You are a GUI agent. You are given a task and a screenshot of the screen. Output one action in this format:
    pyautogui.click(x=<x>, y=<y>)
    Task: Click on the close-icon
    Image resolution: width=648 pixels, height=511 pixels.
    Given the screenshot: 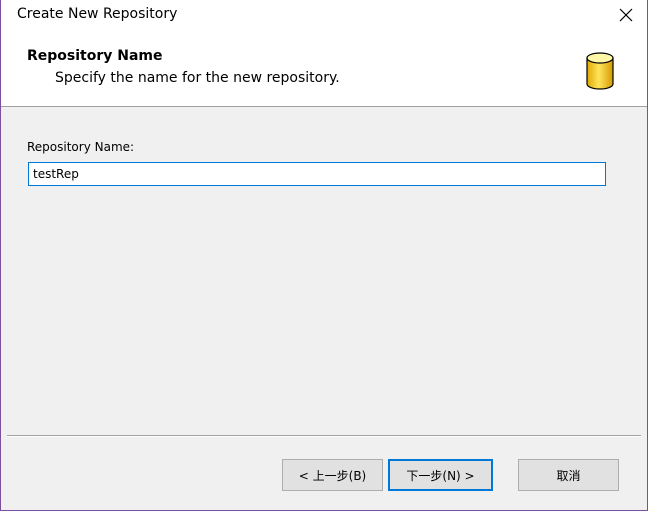 What is the action you would take?
    pyautogui.click(x=626, y=15)
    